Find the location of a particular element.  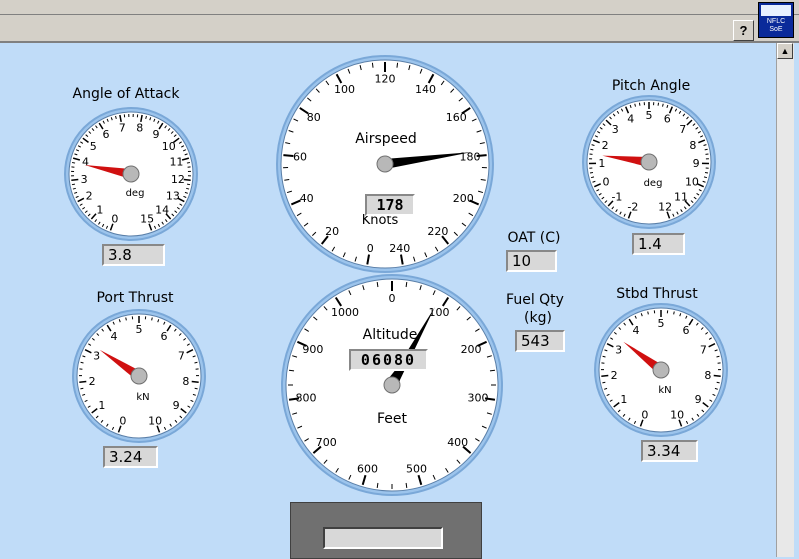

altitude-value-display: 06080 is located at coordinates (388, 360).